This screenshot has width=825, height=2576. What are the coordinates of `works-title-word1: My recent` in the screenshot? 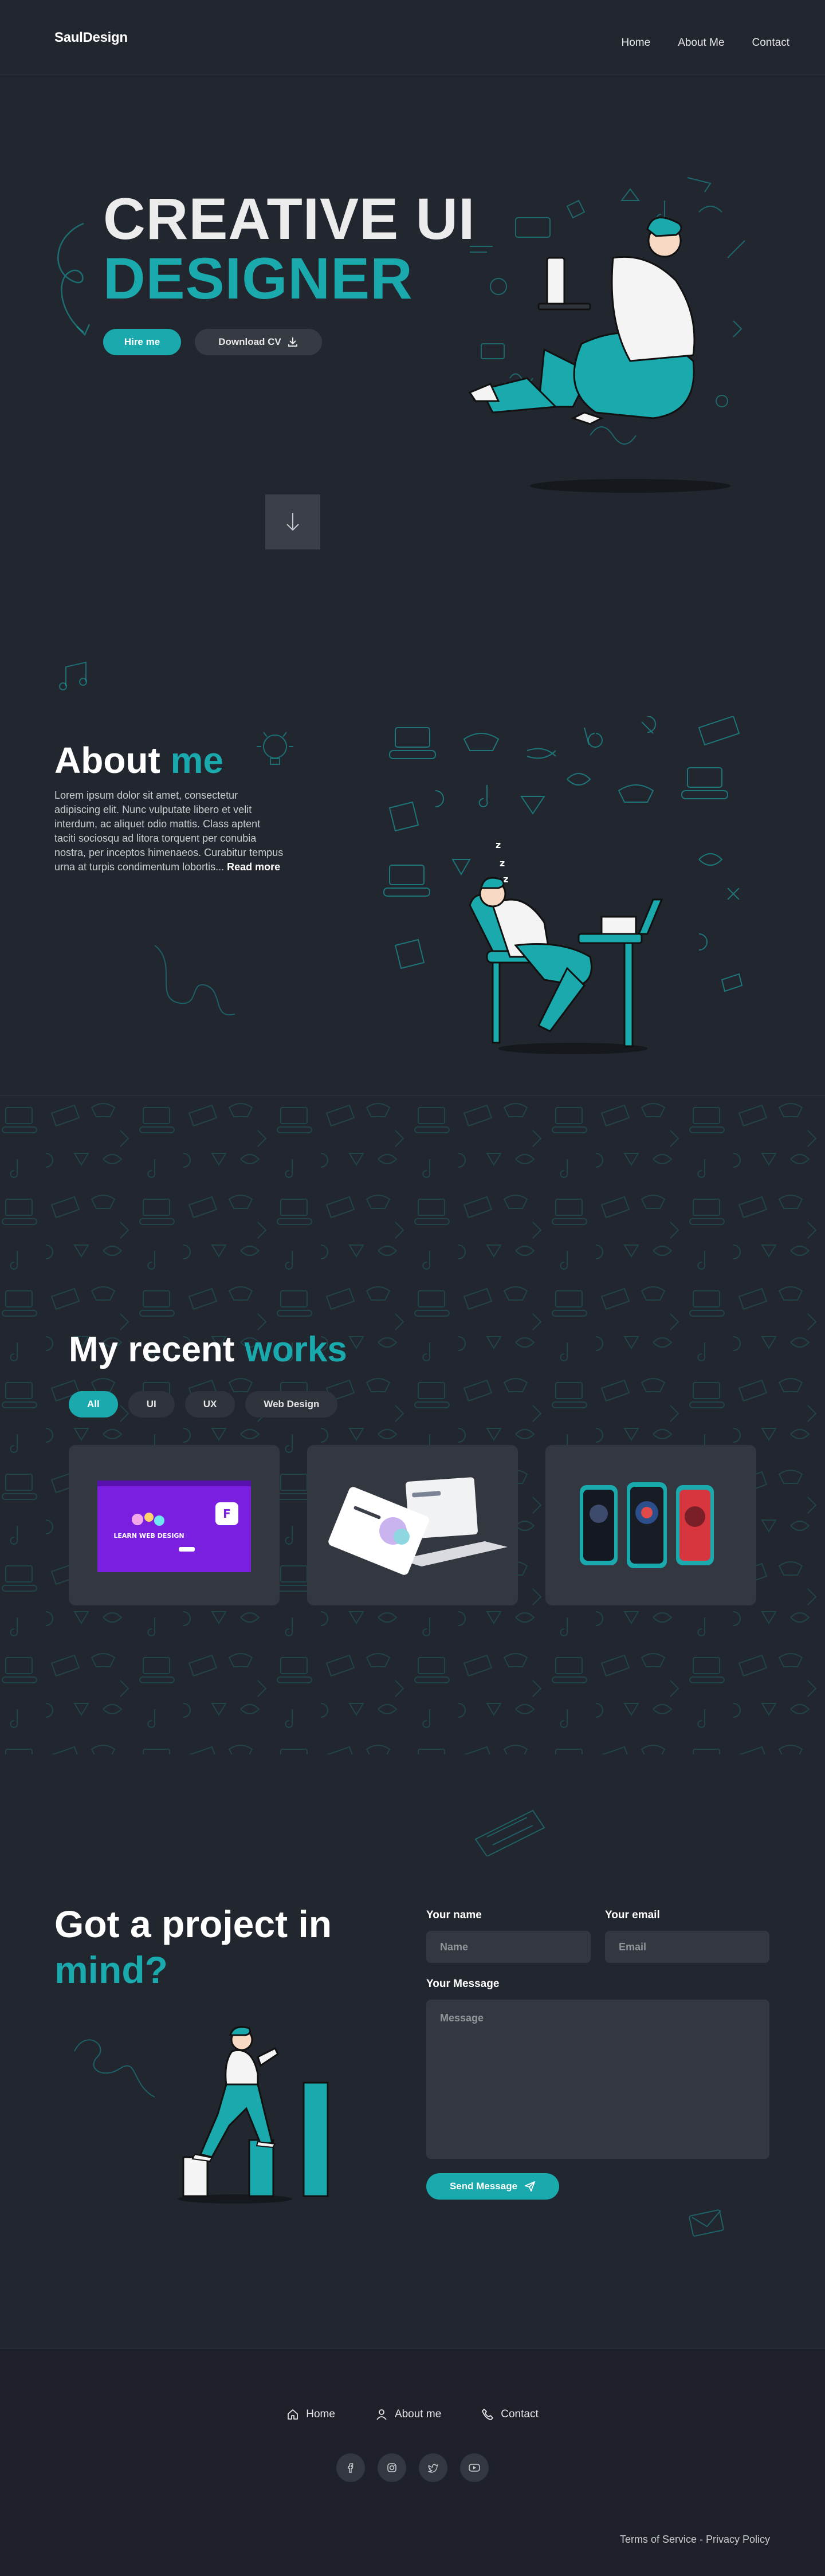 It's located at (152, 1350).